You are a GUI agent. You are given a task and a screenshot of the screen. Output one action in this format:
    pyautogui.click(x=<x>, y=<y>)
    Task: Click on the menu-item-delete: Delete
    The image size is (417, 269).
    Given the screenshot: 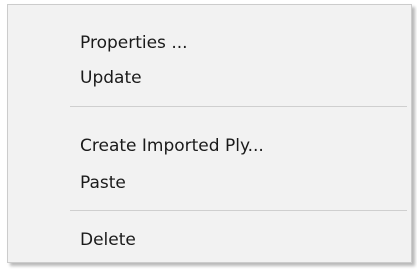 What is the action you would take?
    pyautogui.click(x=209, y=240)
    